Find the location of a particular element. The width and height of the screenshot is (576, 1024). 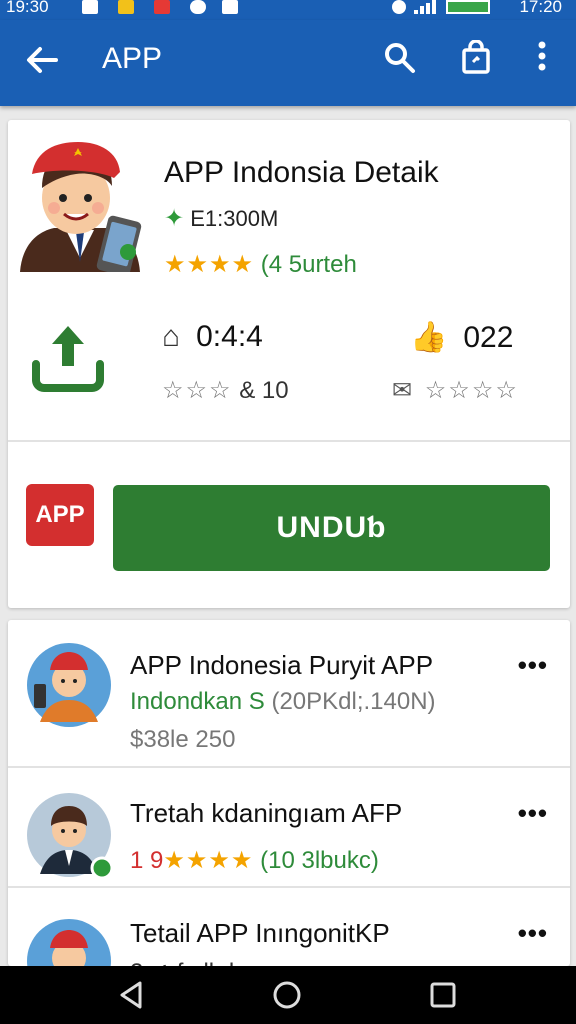

back-arrow-icon is located at coordinates (42, 60).